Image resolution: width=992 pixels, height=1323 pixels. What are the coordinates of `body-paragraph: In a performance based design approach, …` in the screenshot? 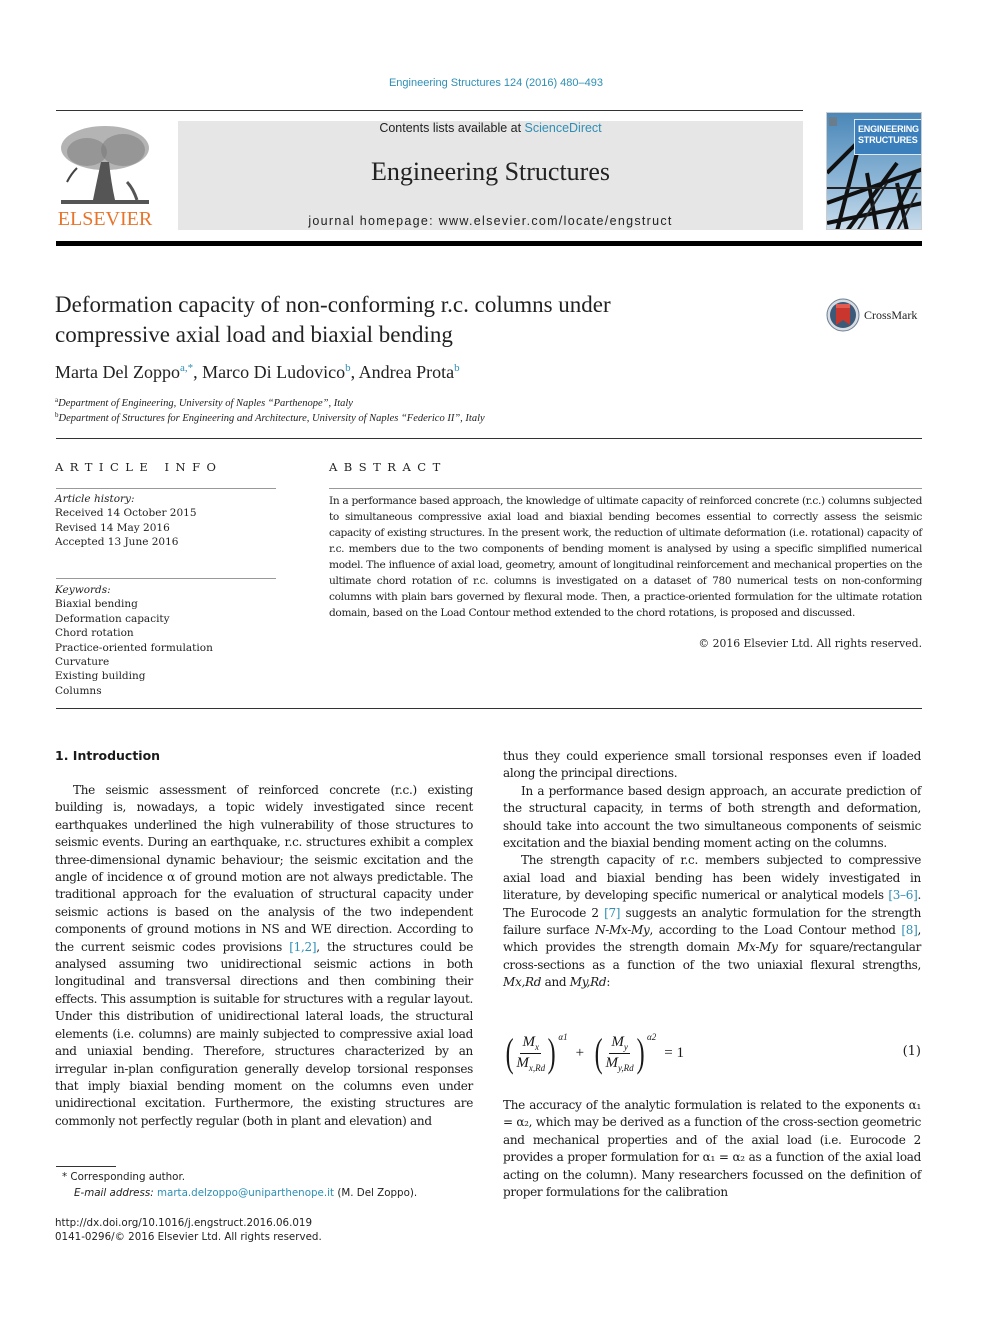 It's located at (712, 817).